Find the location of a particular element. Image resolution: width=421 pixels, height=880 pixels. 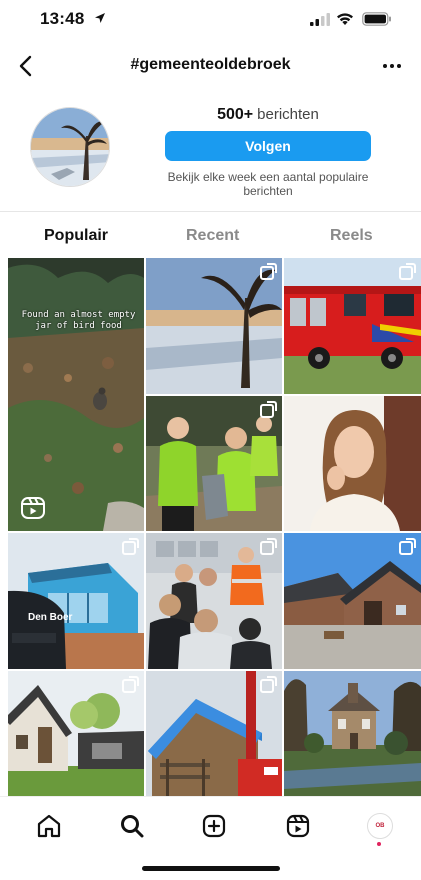

signal-icon is located at coordinates (320, 19).